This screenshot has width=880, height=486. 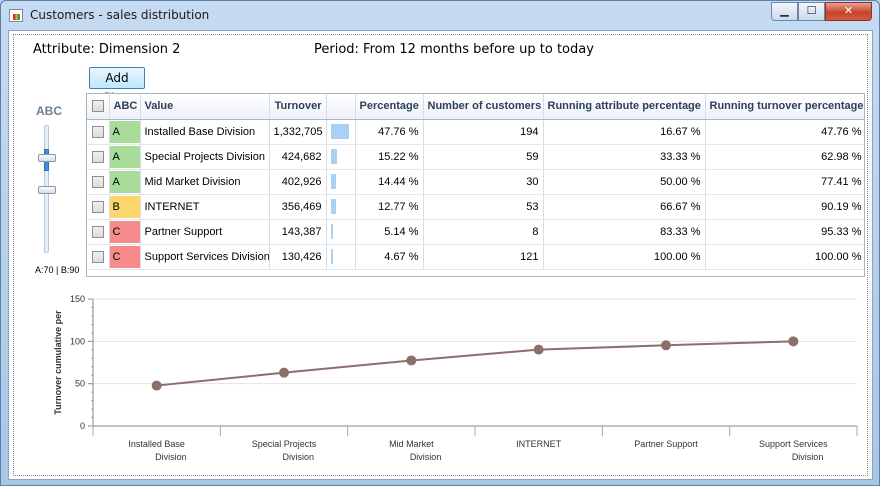 What do you see at coordinates (784, 232) in the screenshot?
I see `running-turnover-cell: 95.33 %` at bounding box center [784, 232].